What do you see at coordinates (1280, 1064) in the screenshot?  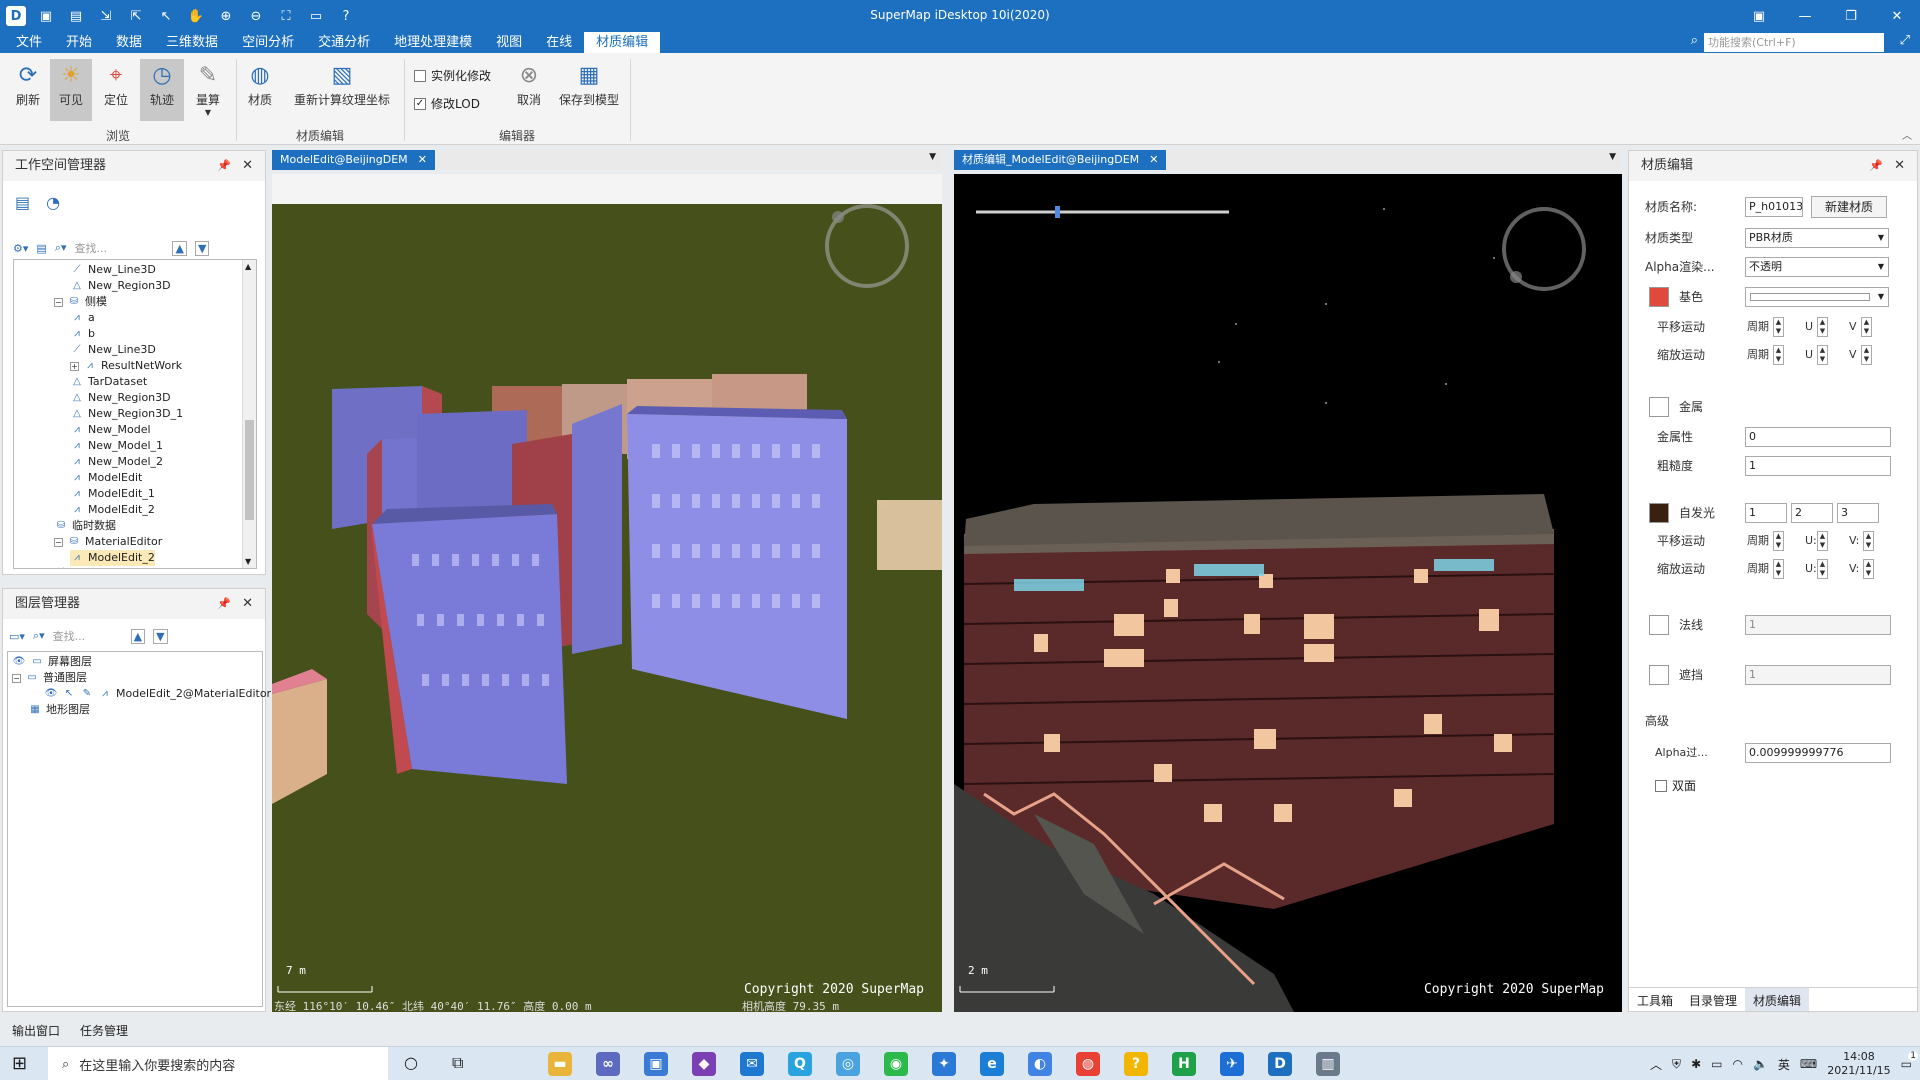 I see `supermap-icon: D` at bounding box center [1280, 1064].